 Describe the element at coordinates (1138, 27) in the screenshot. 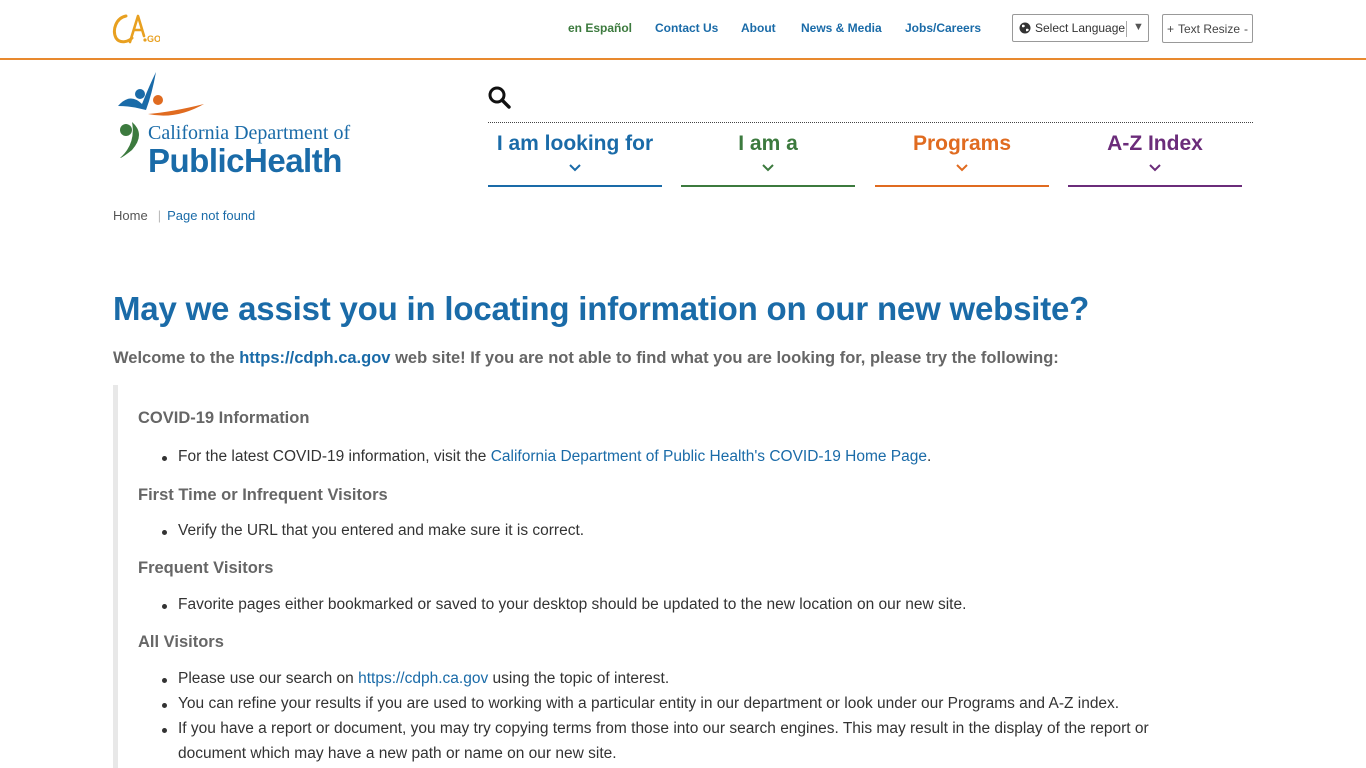

I see `dropdown-arrow-icon: ▼` at that location.